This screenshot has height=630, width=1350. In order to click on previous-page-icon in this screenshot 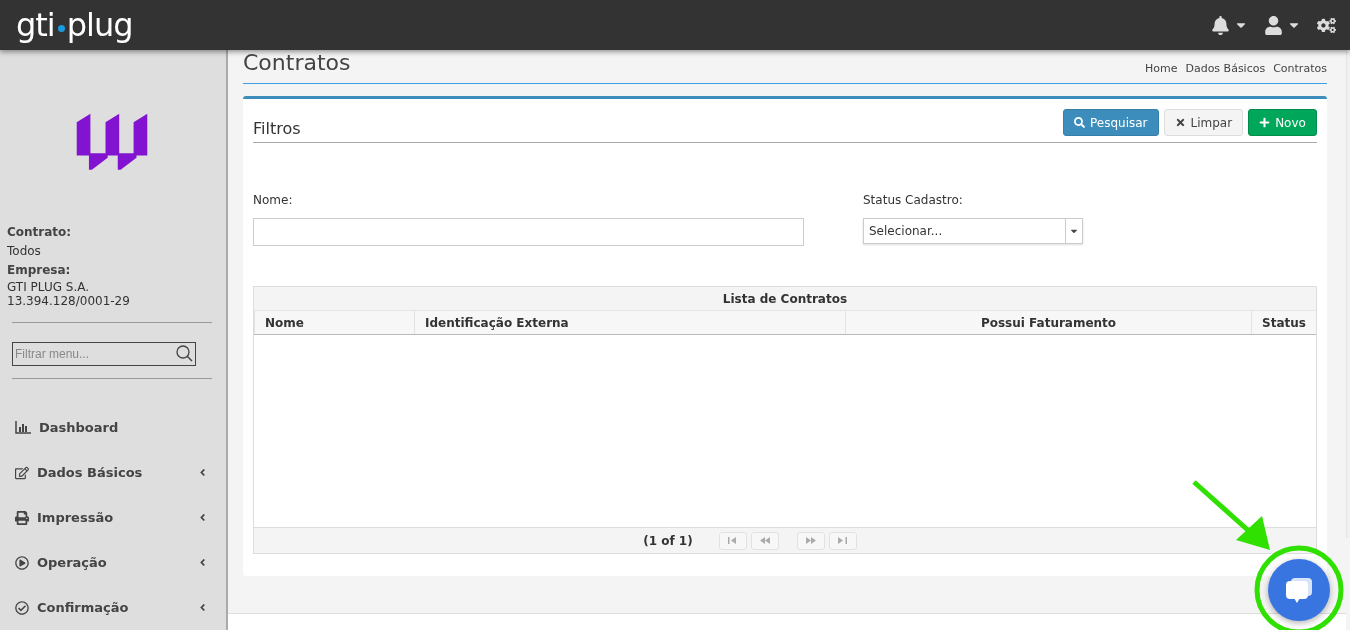, I will do `click(764, 540)`.